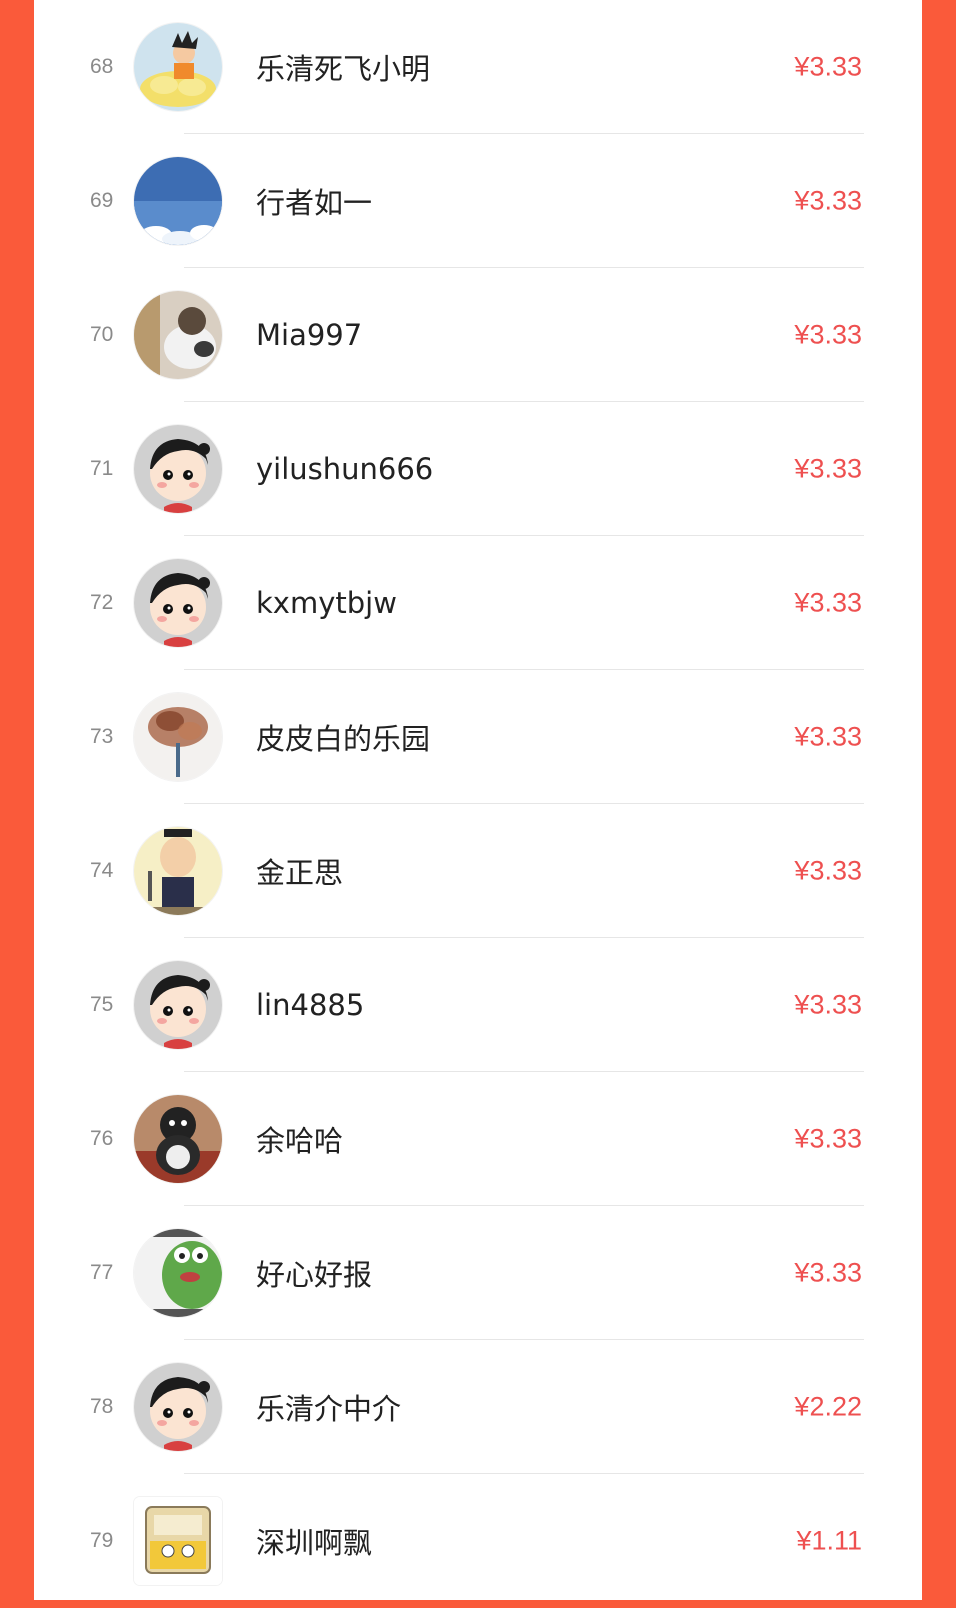 The width and height of the screenshot is (956, 1608). Describe the element at coordinates (314, 1543) in the screenshot. I see `user-name: 深圳啊飘` at that location.